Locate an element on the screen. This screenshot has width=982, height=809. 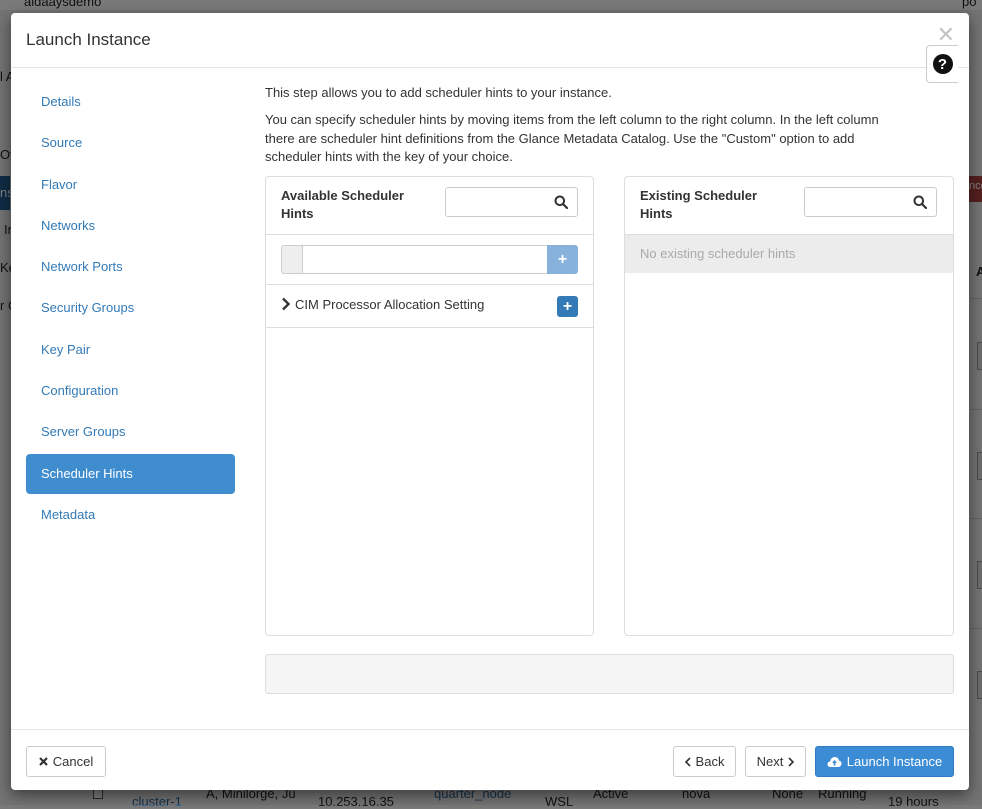
close-icon: ✕ is located at coordinates (946, 35).